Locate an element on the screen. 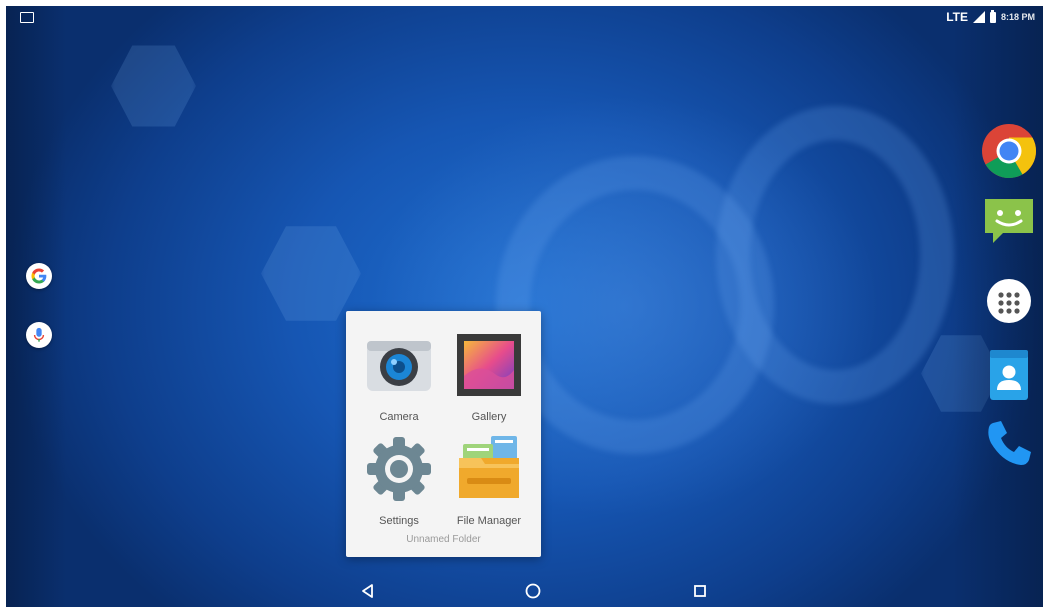  status-bar: LTE 8:18 PM is located at coordinates (524, 18).